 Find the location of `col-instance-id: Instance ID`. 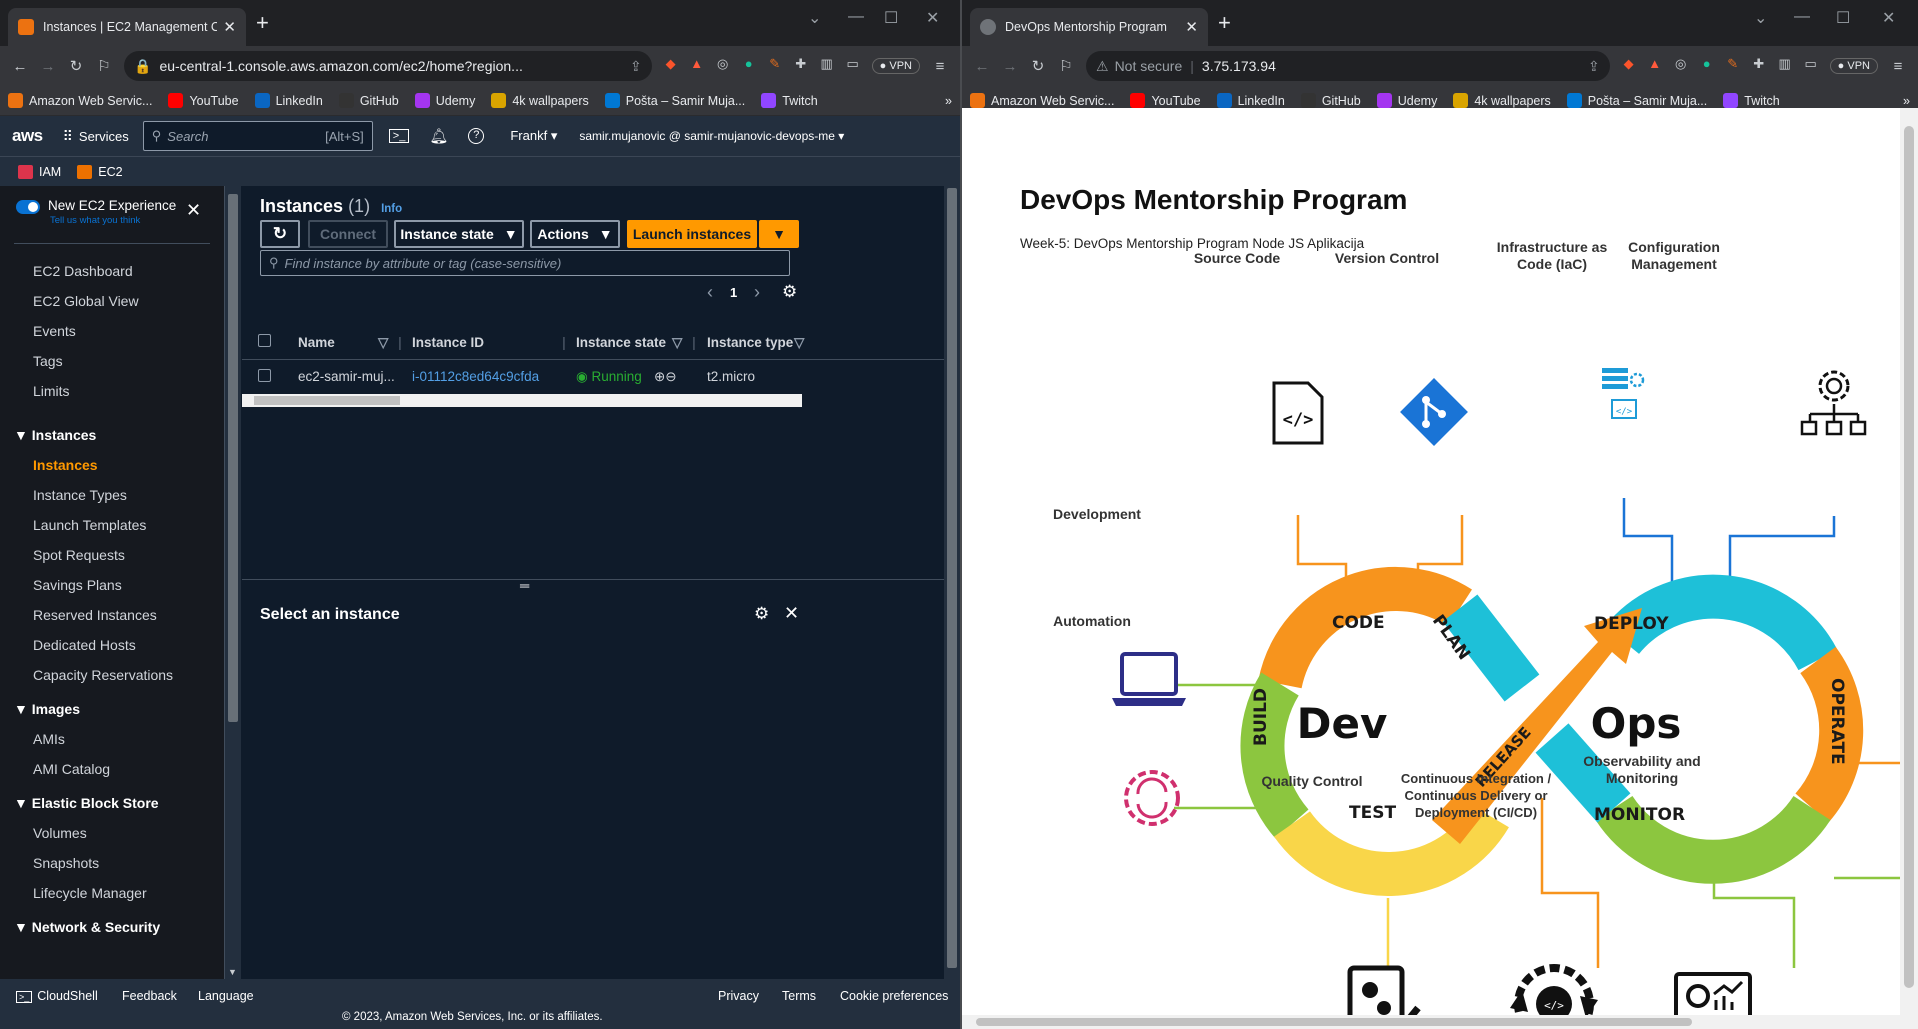

col-instance-id: Instance ID is located at coordinates (448, 342).